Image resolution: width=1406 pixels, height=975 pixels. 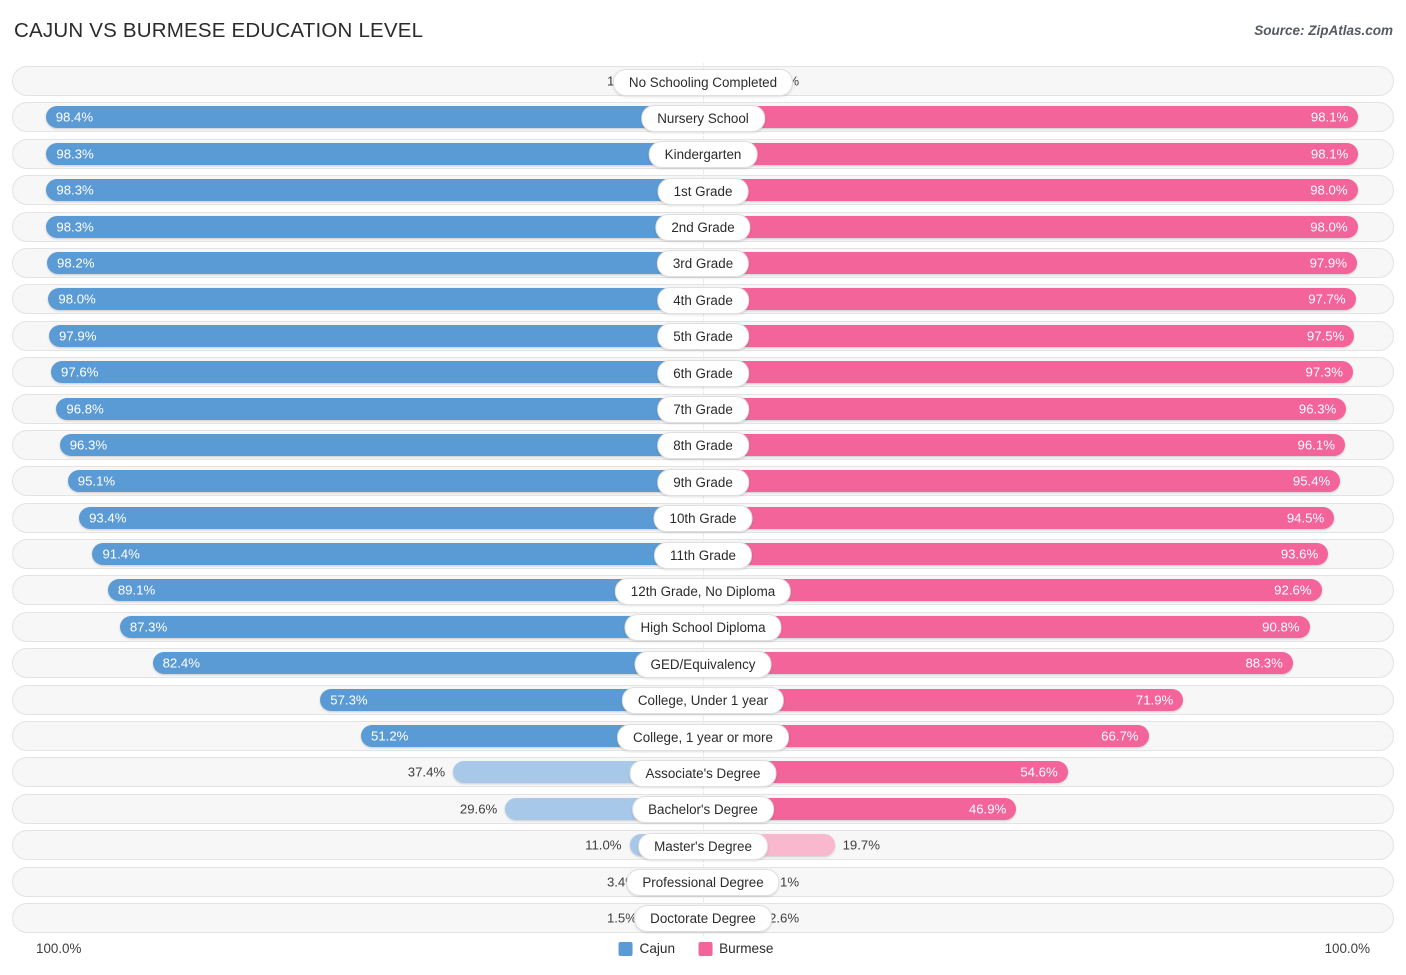 I want to click on bar-value-cajun: 37.4%, so click(x=426, y=772).